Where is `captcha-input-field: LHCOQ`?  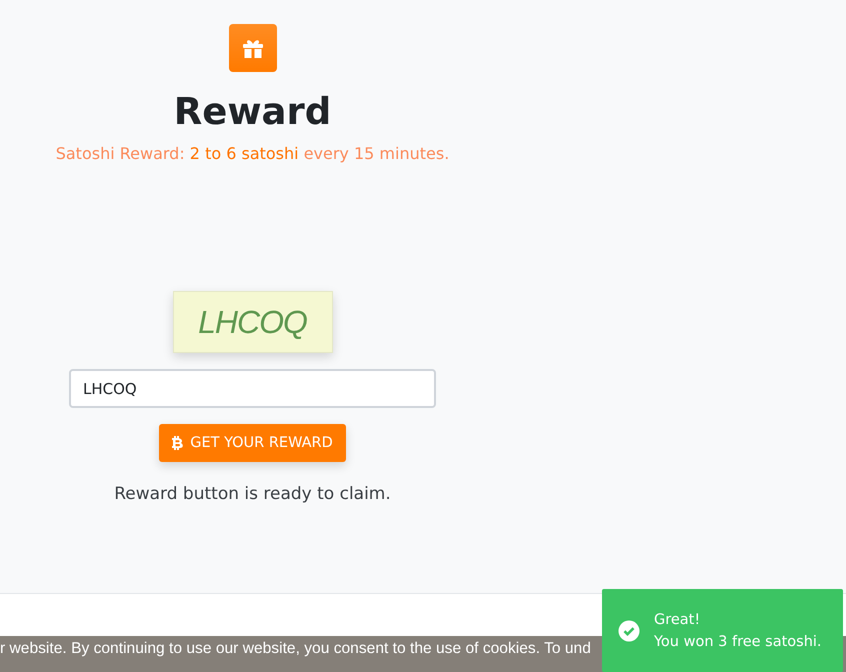
captcha-input-field: LHCOQ is located at coordinates (252, 388).